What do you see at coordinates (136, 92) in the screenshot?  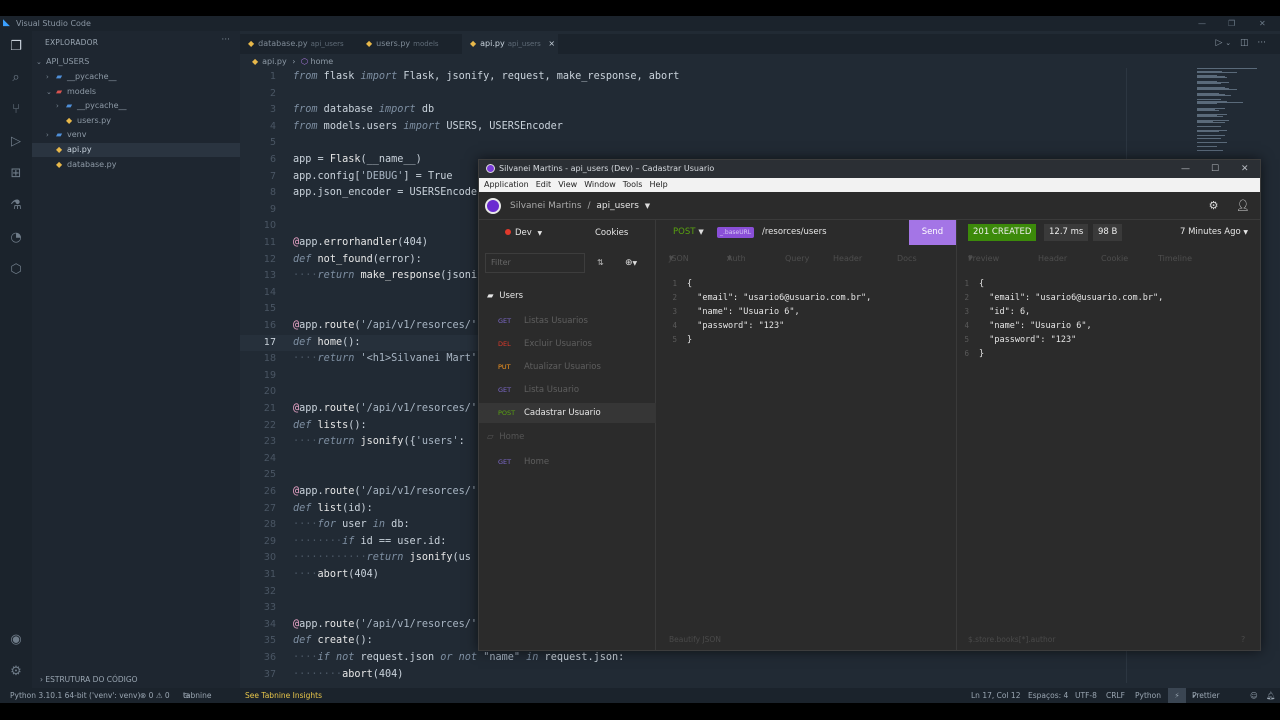 I see `tree-item: ⌄ ▰ models` at bounding box center [136, 92].